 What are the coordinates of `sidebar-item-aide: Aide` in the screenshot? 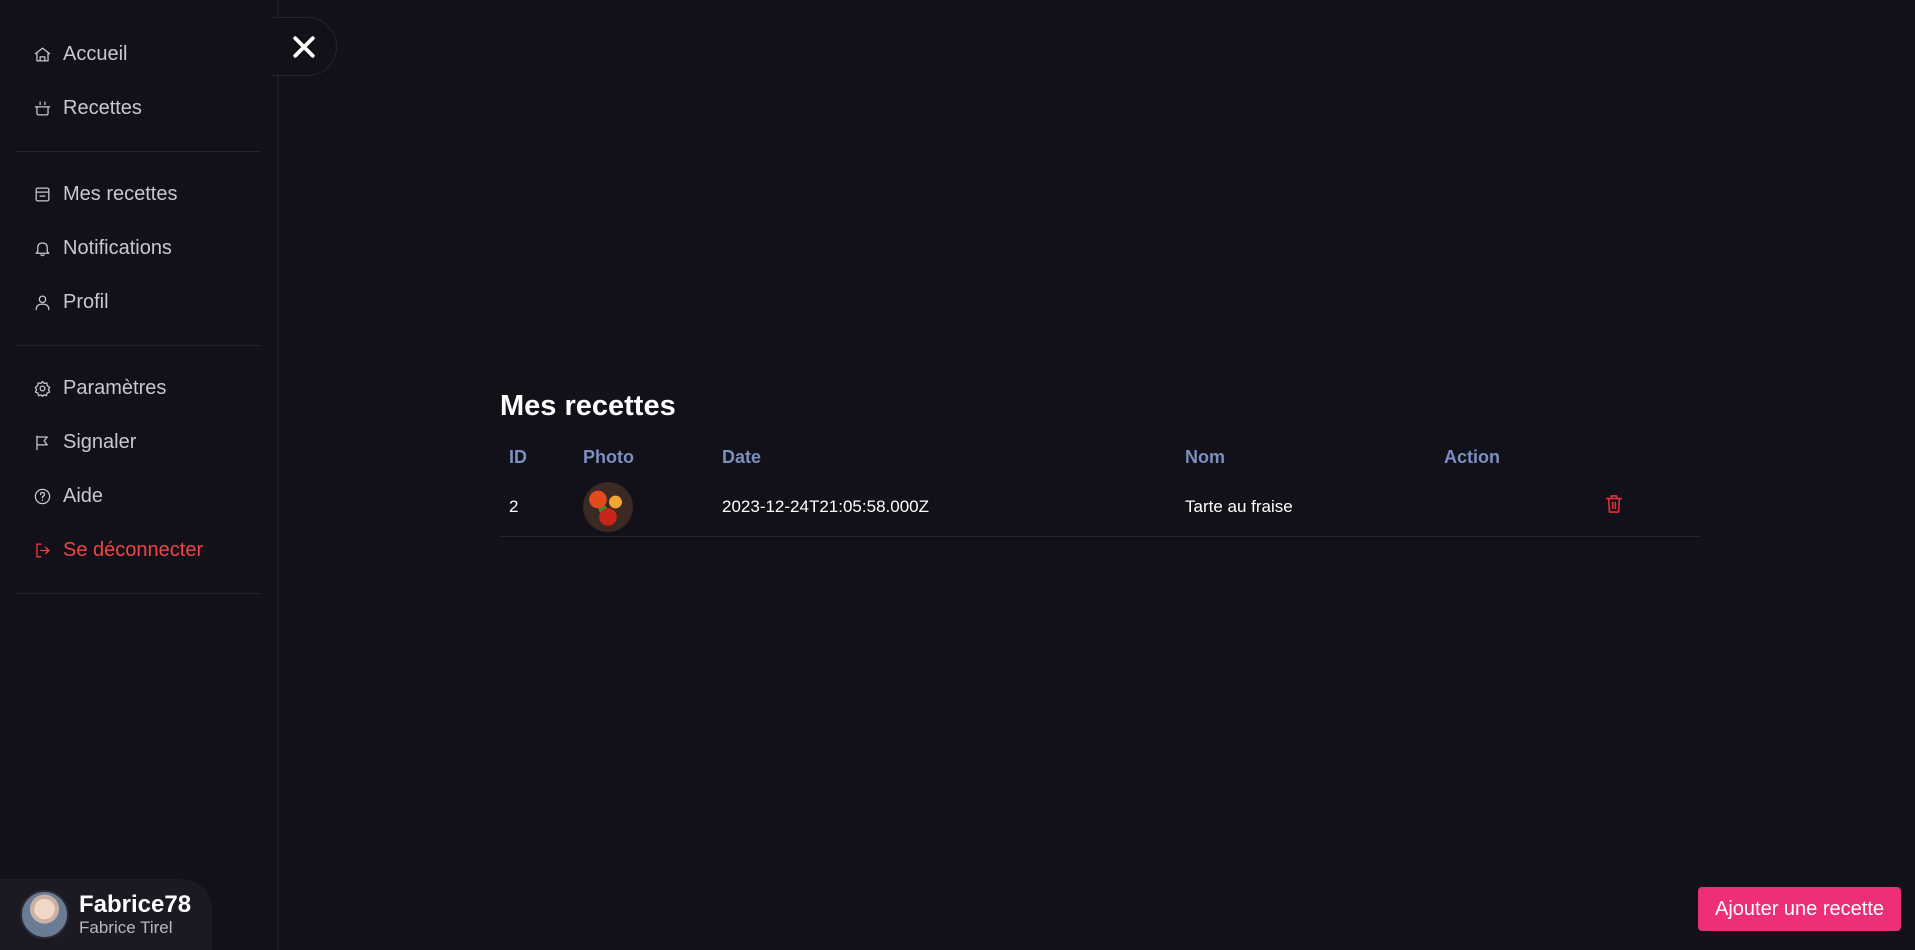 It's located at (138, 496).